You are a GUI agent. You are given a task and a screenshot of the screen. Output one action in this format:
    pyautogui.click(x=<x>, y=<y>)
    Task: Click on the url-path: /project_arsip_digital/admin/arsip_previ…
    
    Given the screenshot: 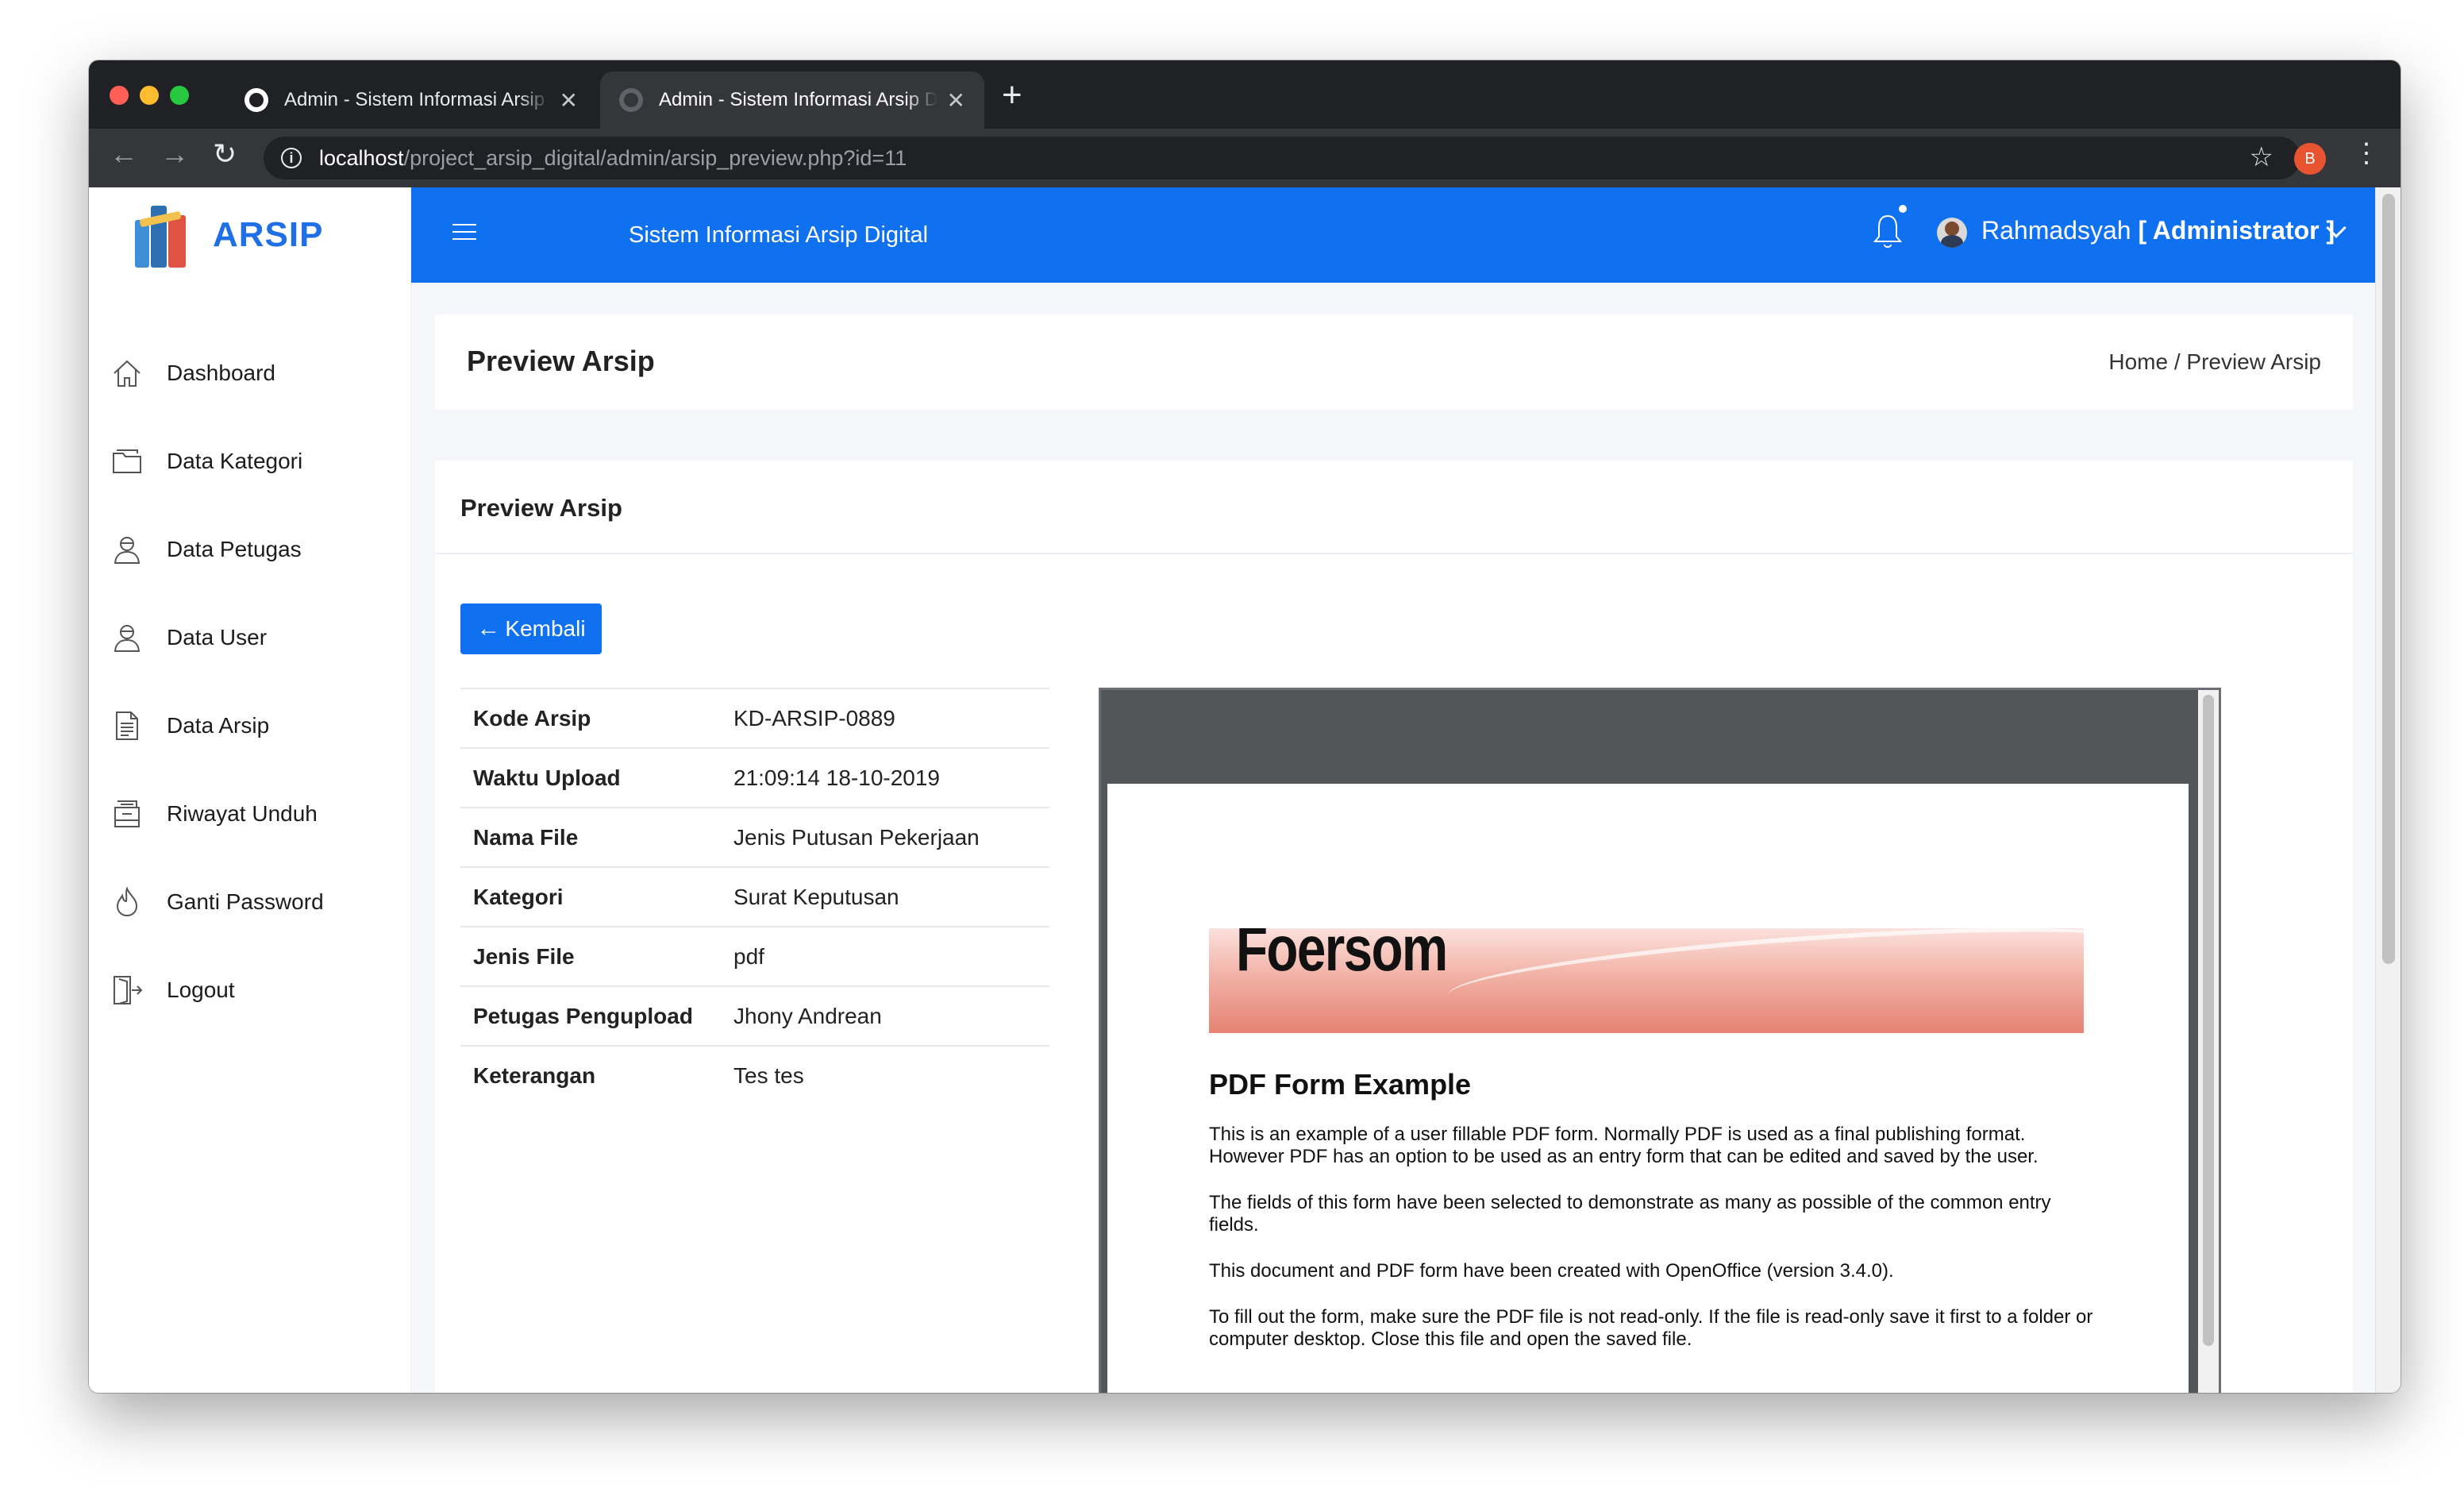 What is the action you would take?
    pyautogui.click(x=655, y=157)
    